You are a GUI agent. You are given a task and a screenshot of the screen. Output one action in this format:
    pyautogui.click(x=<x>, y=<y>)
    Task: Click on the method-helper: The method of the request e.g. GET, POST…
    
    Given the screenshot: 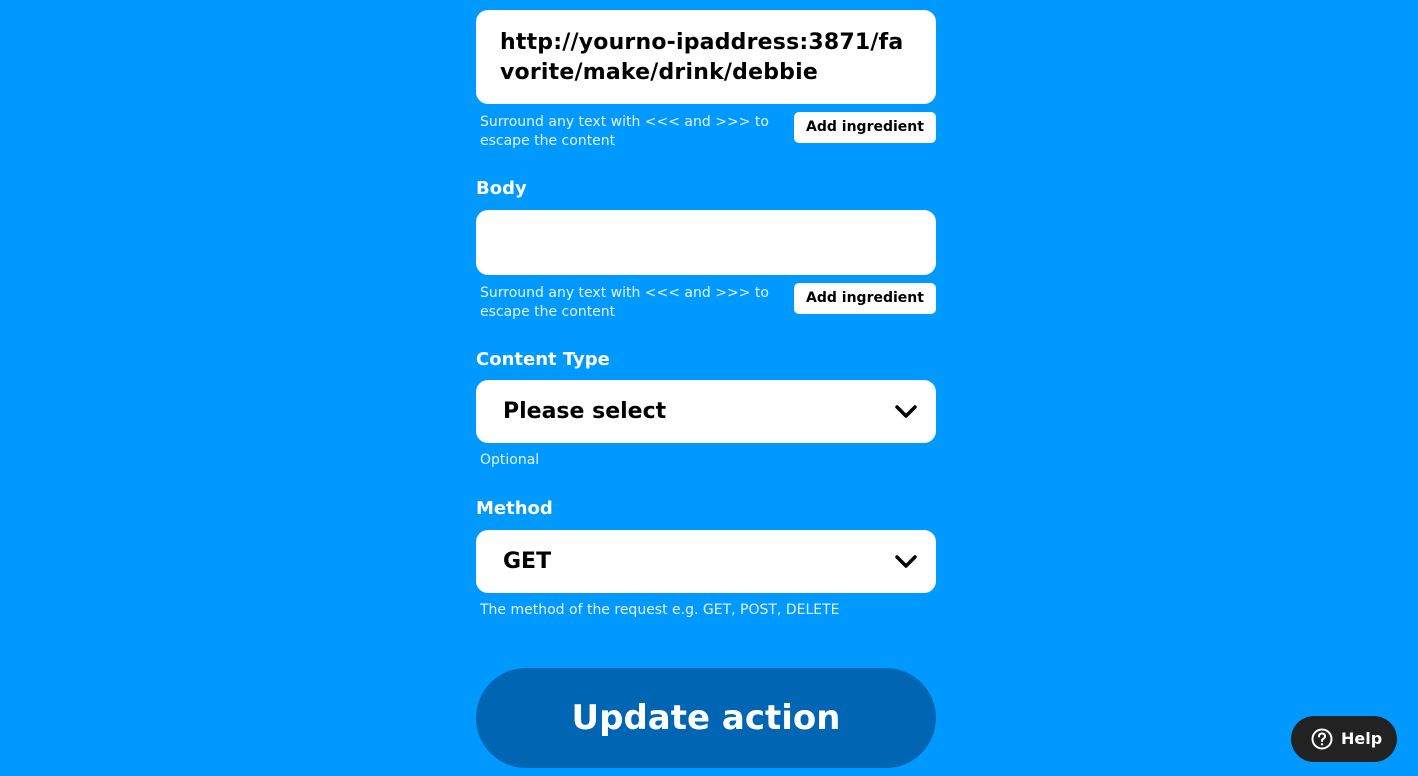 What is the action you would take?
    pyautogui.click(x=660, y=610)
    